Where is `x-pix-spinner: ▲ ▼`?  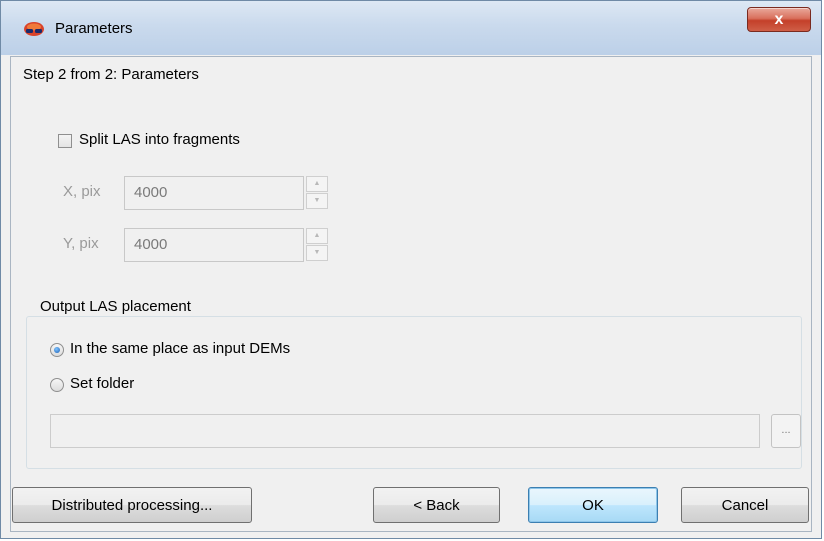
x-pix-spinner: ▲ ▼ is located at coordinates (318, 193).